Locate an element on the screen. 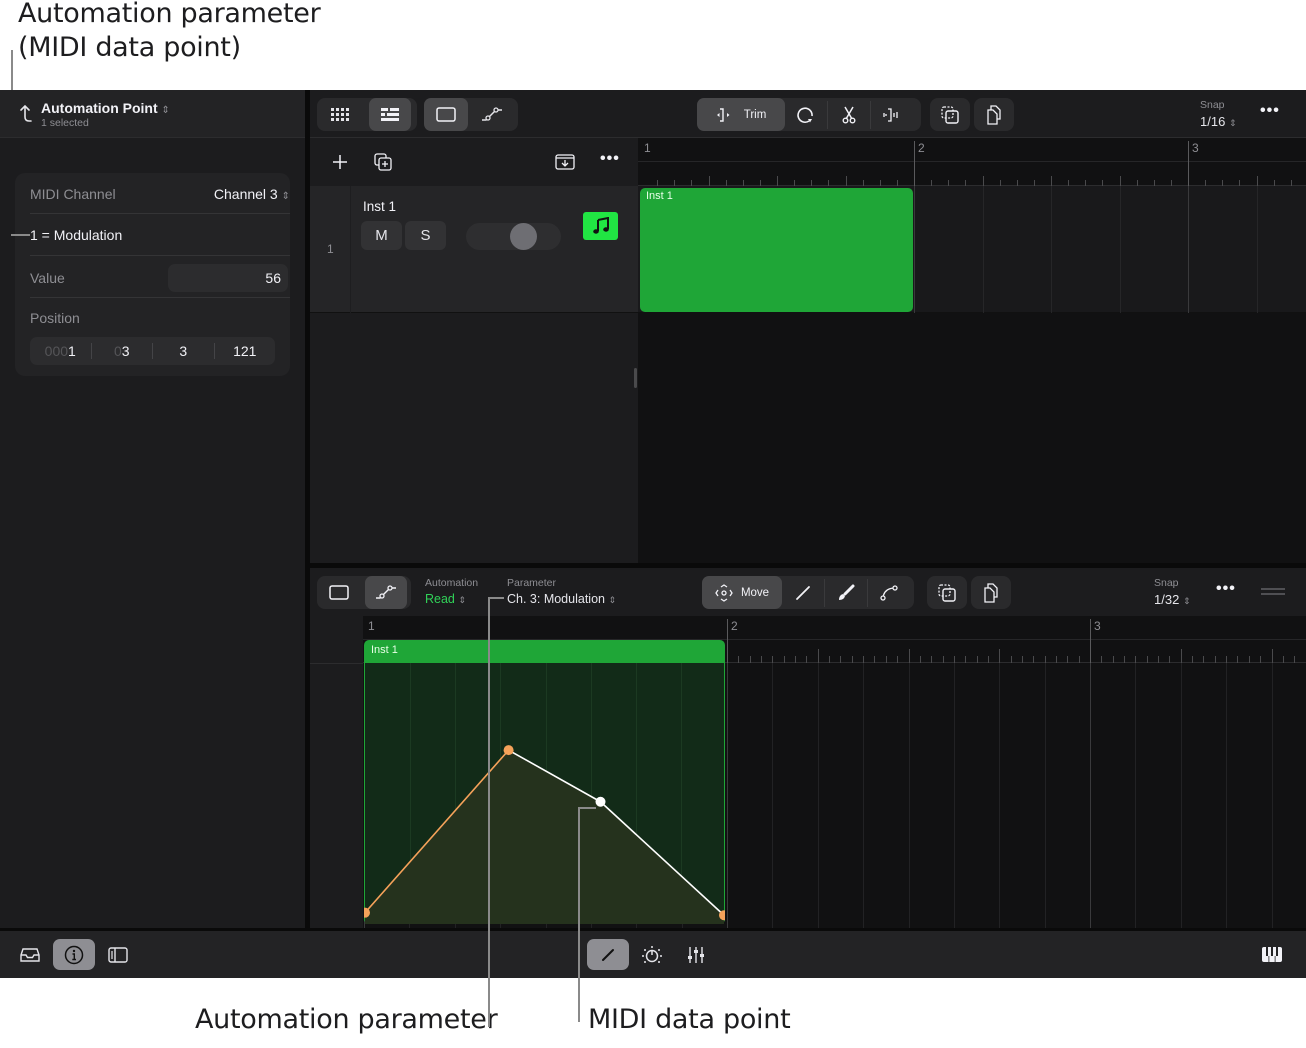 The image size is (1306, 1048). trim-tool-button: Trim is located at coordinates (741, 114).